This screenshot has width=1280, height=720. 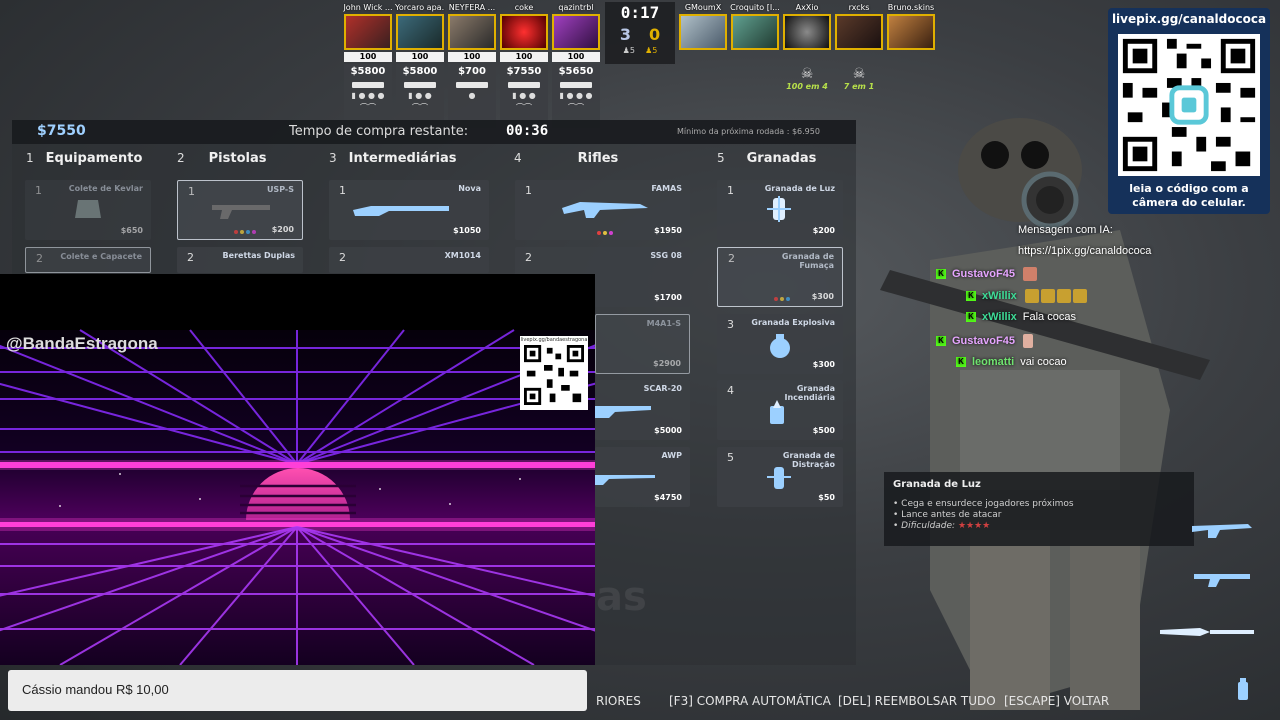 I want to click on tab-grenades: 5 Granadas, so click(x=766, y=158).